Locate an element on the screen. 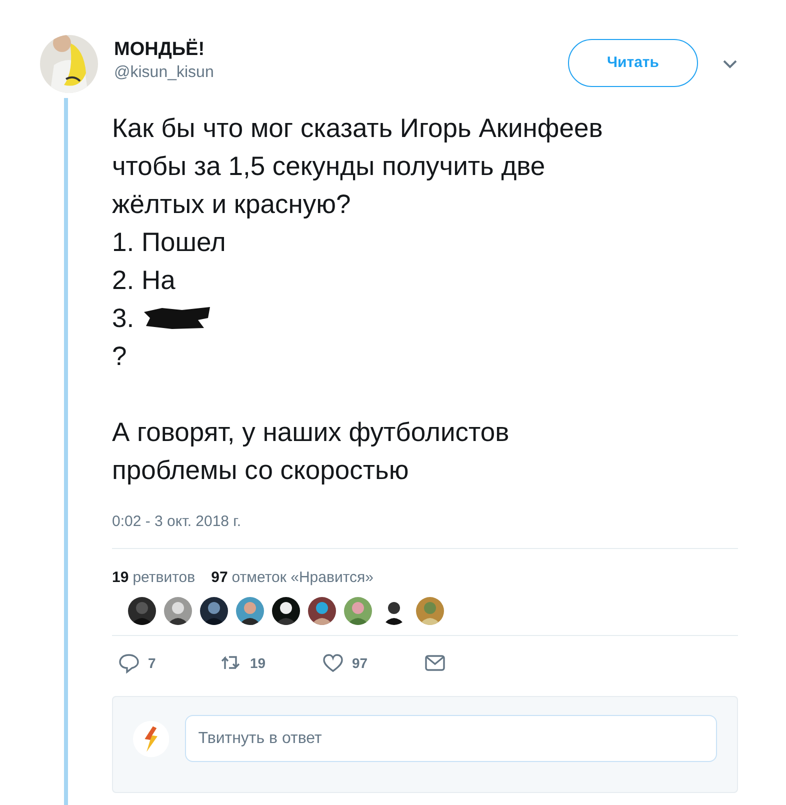 The width and height of the screenshot is (786, 805). tweet-text: 2. На is located at coordinates (144, 280).